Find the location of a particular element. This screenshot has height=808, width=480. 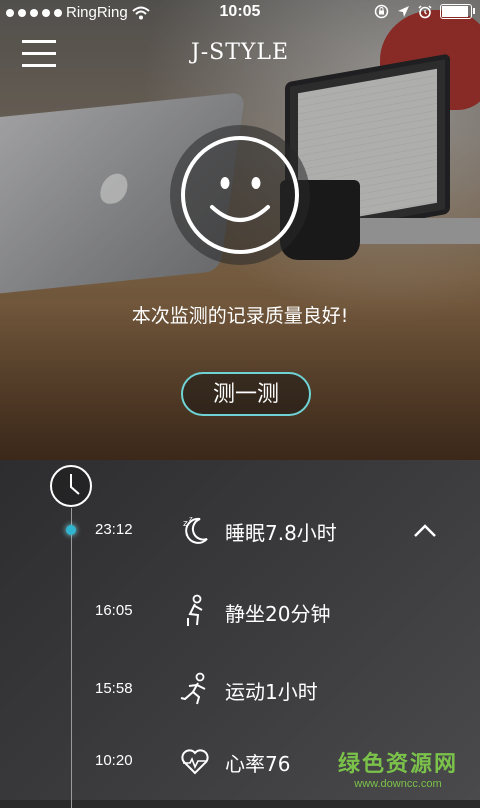

entry-label: 静坐20分钟 is located at coordinates (278, 614).